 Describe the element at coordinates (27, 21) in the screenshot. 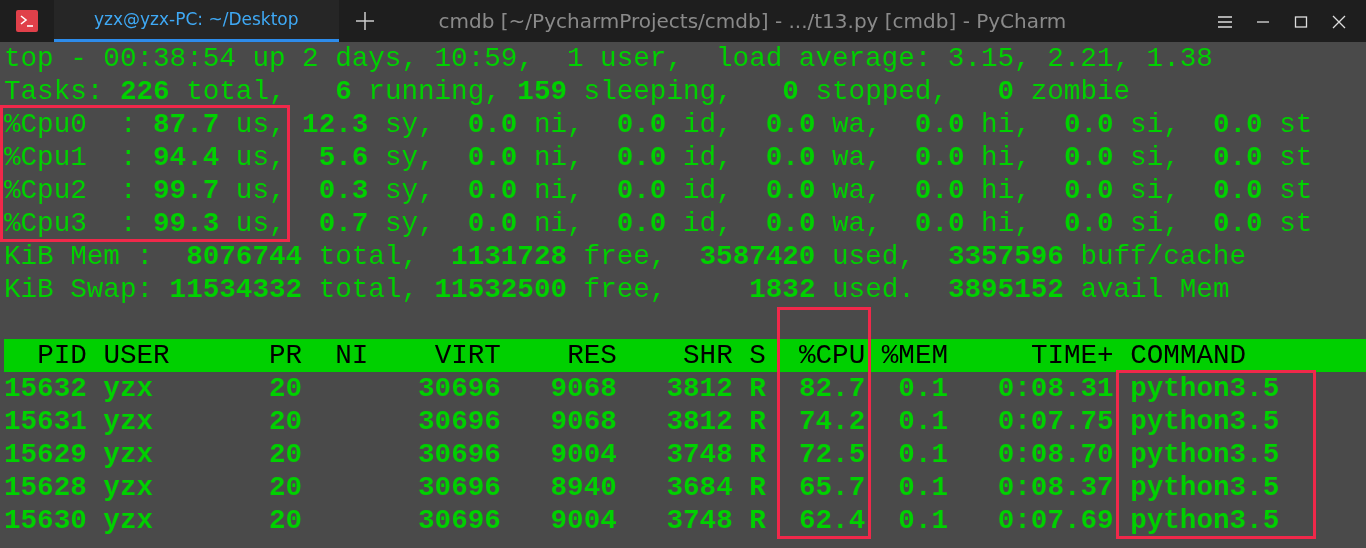

I see `terminal-icon` at that location.